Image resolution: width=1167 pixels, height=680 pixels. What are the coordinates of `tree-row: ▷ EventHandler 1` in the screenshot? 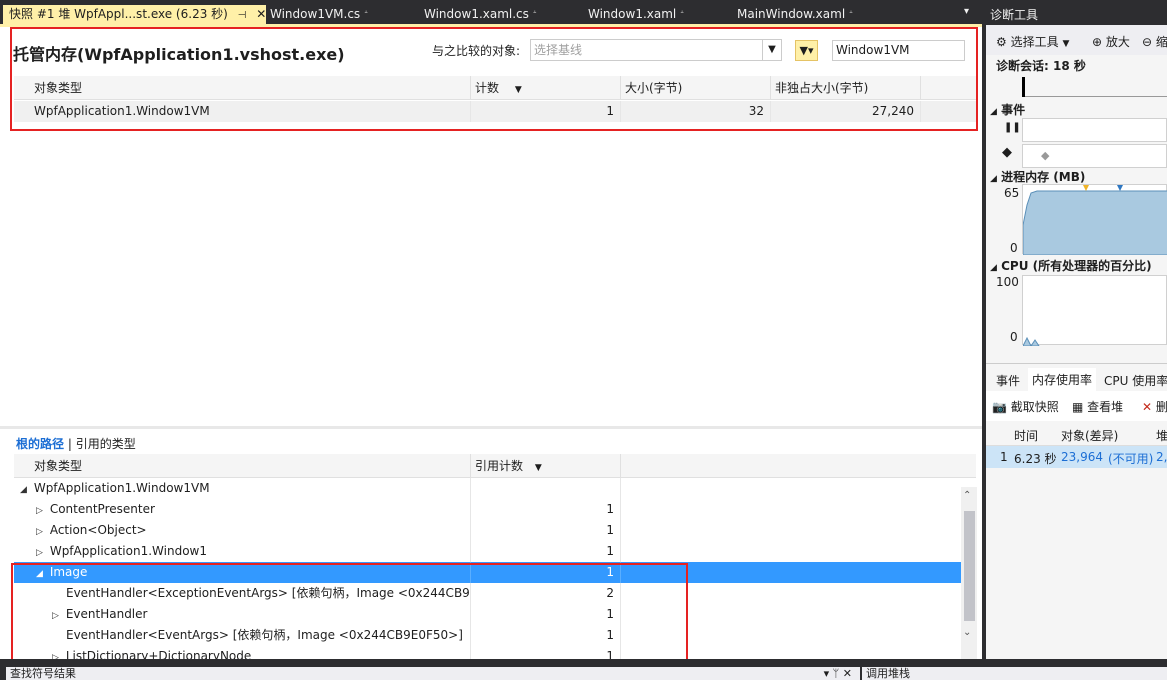 It's located at (487, 614).